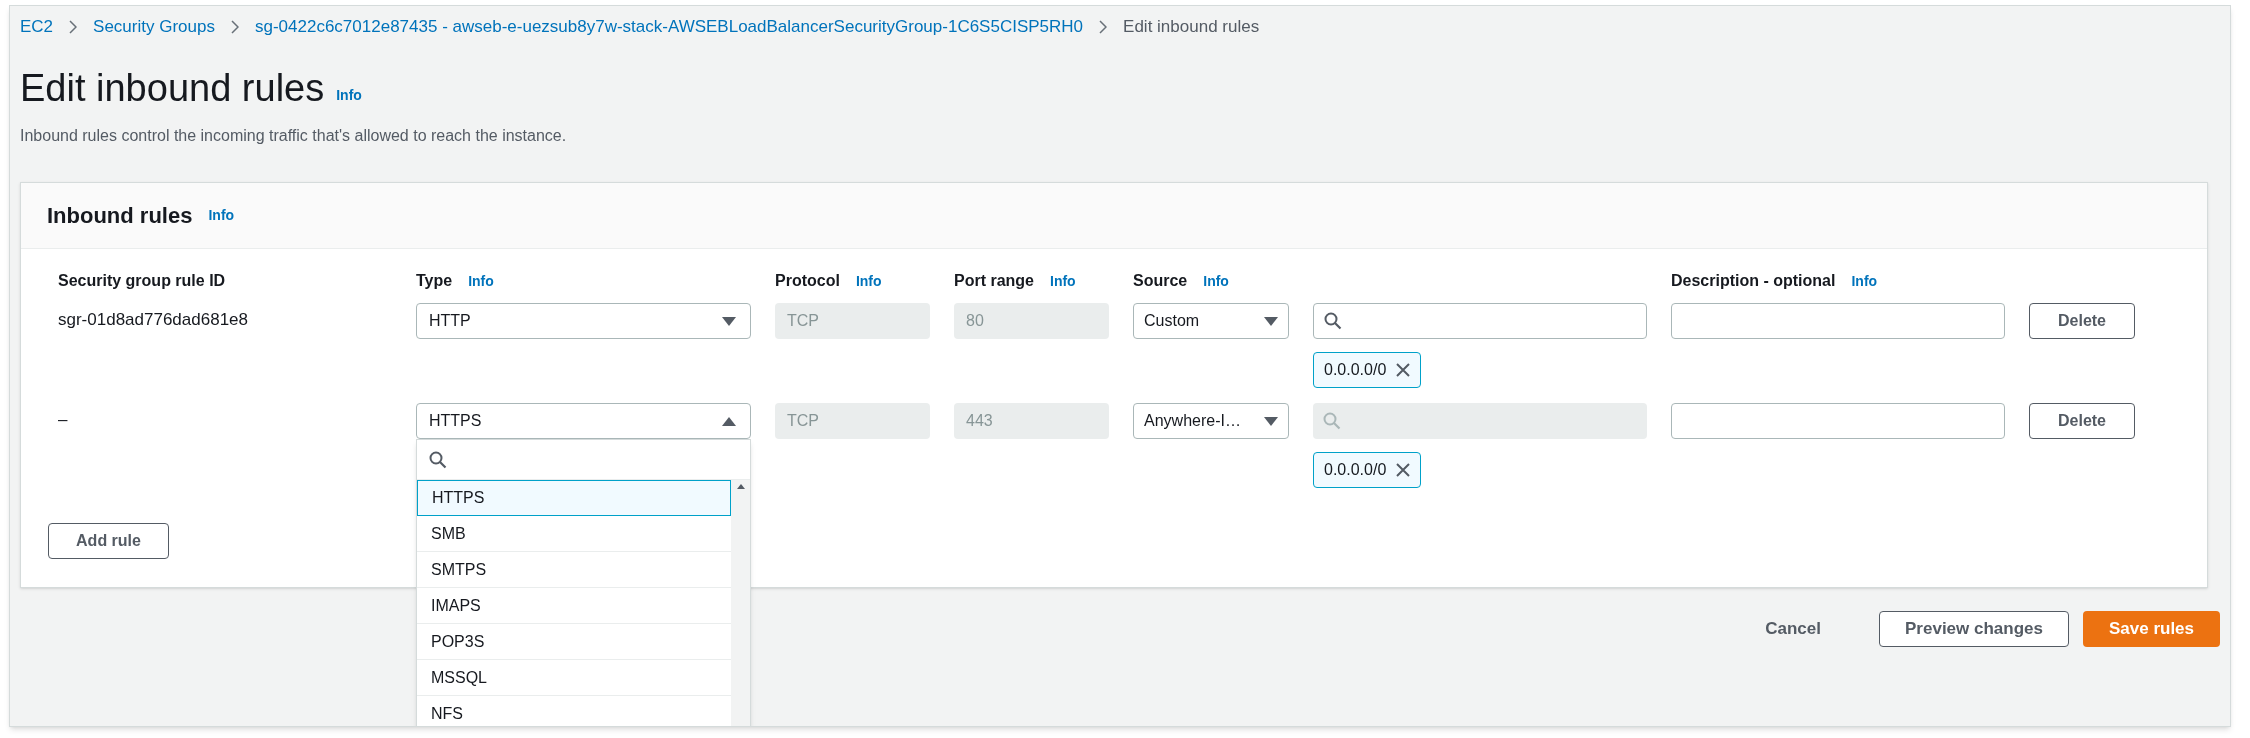 The height and width of the screenshot is (738, 2250). What do you see at coordinates (142, 281) in the screenshot?
I see `column-header: Security group rule ID` at bounding box center [142, 281].